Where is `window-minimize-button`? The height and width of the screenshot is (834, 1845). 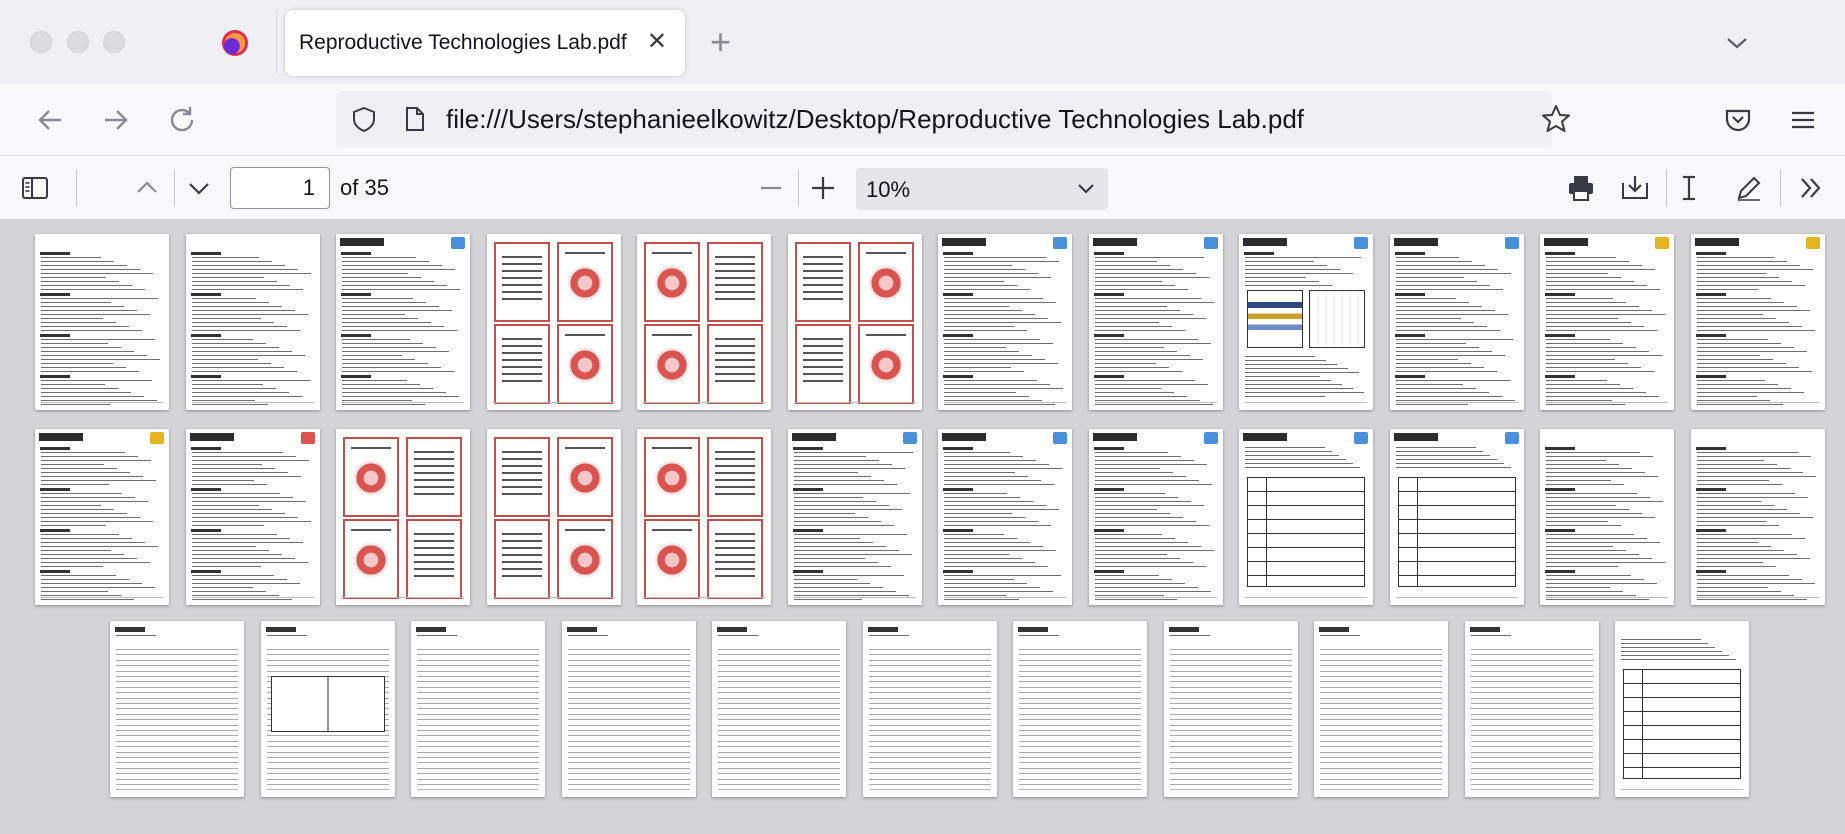
window-minimize-button is located at coordinates (78, 42).